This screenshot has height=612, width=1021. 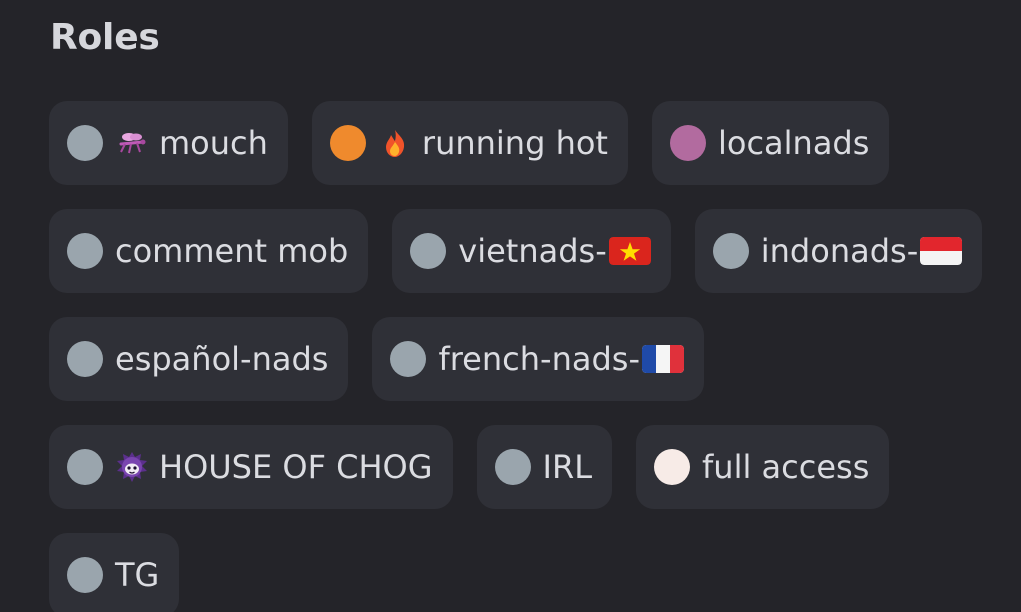 What do you see at coordinates (132, 467) in the screenshot?
I see `chog-mascot-icon` at bounding box center [132, 467].